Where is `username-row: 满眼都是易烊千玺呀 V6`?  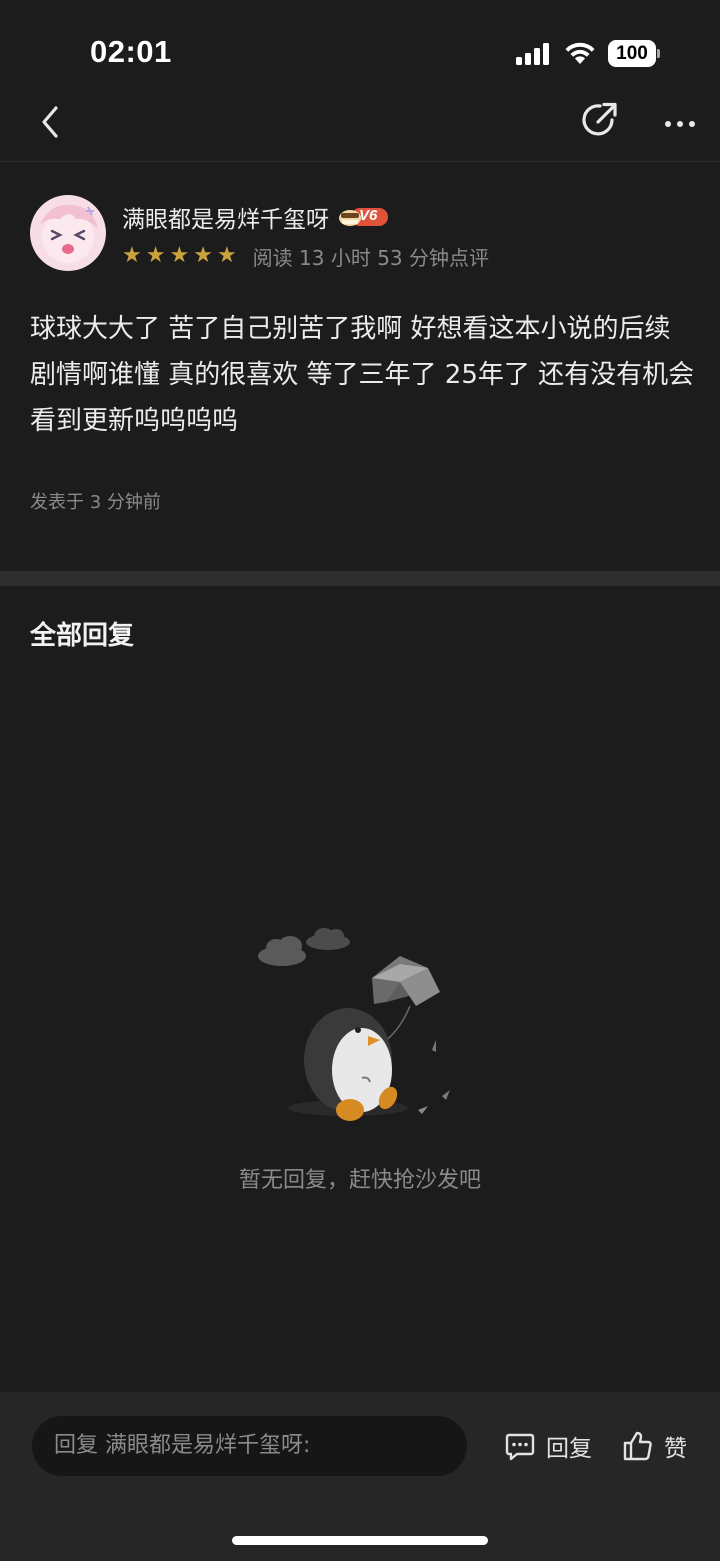
username-row: 满眼都是易烊千玺呀 V6 is located at coordinates (255, 217).